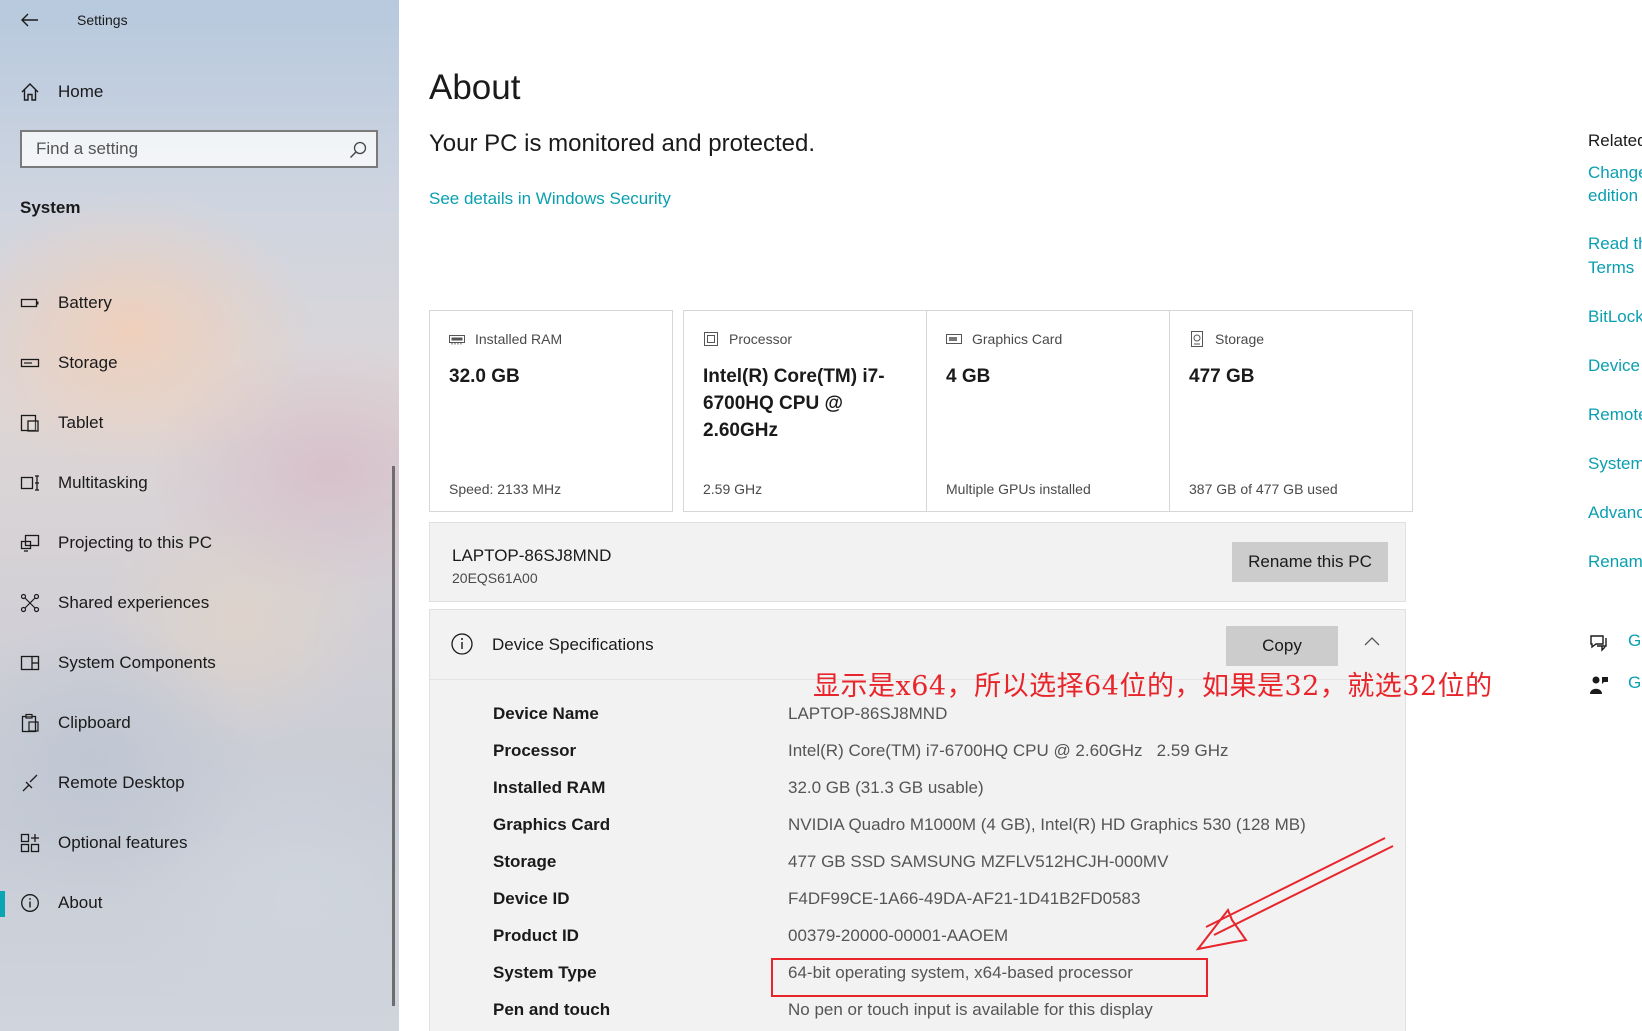 This screenshot has width=1642, height=1031. Describe the element at coordinates (457, 339) in the screenshot. I see `ram-icon` at that location.